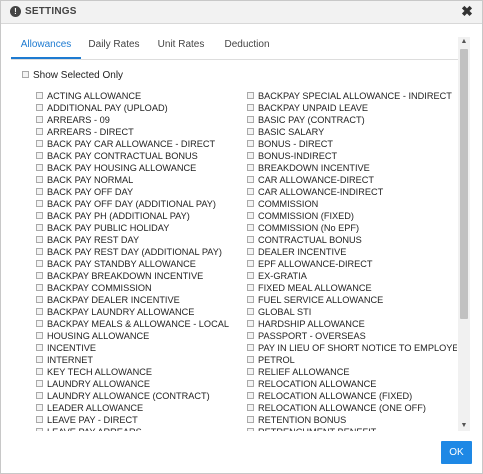  Describe the element at coordinates (138, 264) in the screenshot. I see `allowance-option: BACK PAY STANDBY ALLOWANCE` at that location.